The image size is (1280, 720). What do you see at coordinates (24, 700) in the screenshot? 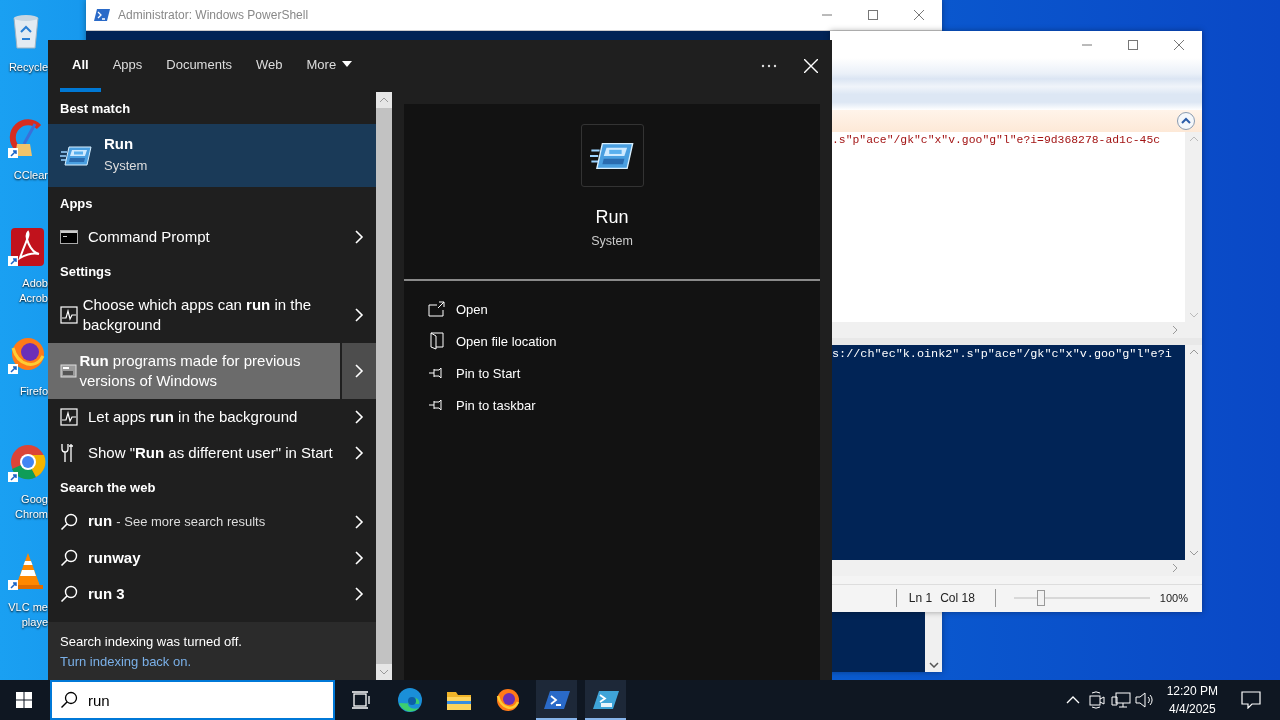
I see `windows-logo-icon` at bounding box center [24, 700].